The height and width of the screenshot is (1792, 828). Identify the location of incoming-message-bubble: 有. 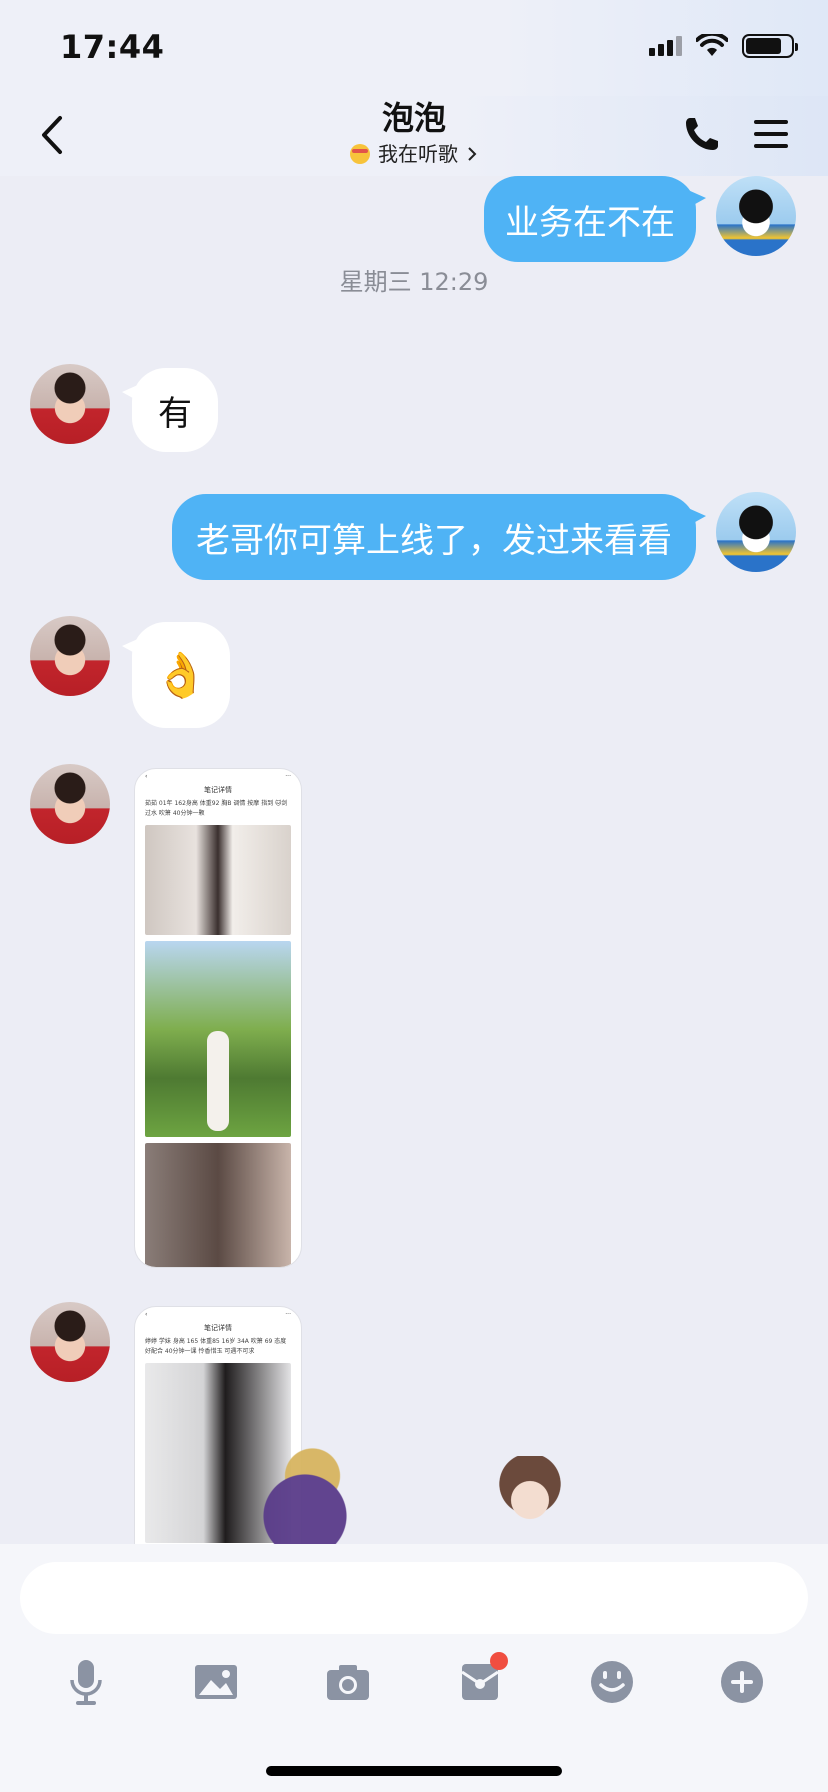
(170, 410).